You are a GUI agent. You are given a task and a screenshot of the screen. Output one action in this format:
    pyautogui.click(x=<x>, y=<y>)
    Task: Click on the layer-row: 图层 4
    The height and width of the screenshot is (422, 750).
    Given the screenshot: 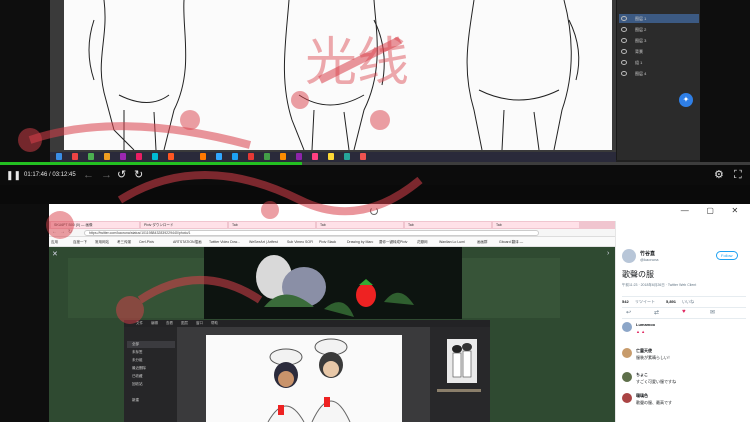 What is the action you would take?
    pyautogui.click(x=659, y=73)
    